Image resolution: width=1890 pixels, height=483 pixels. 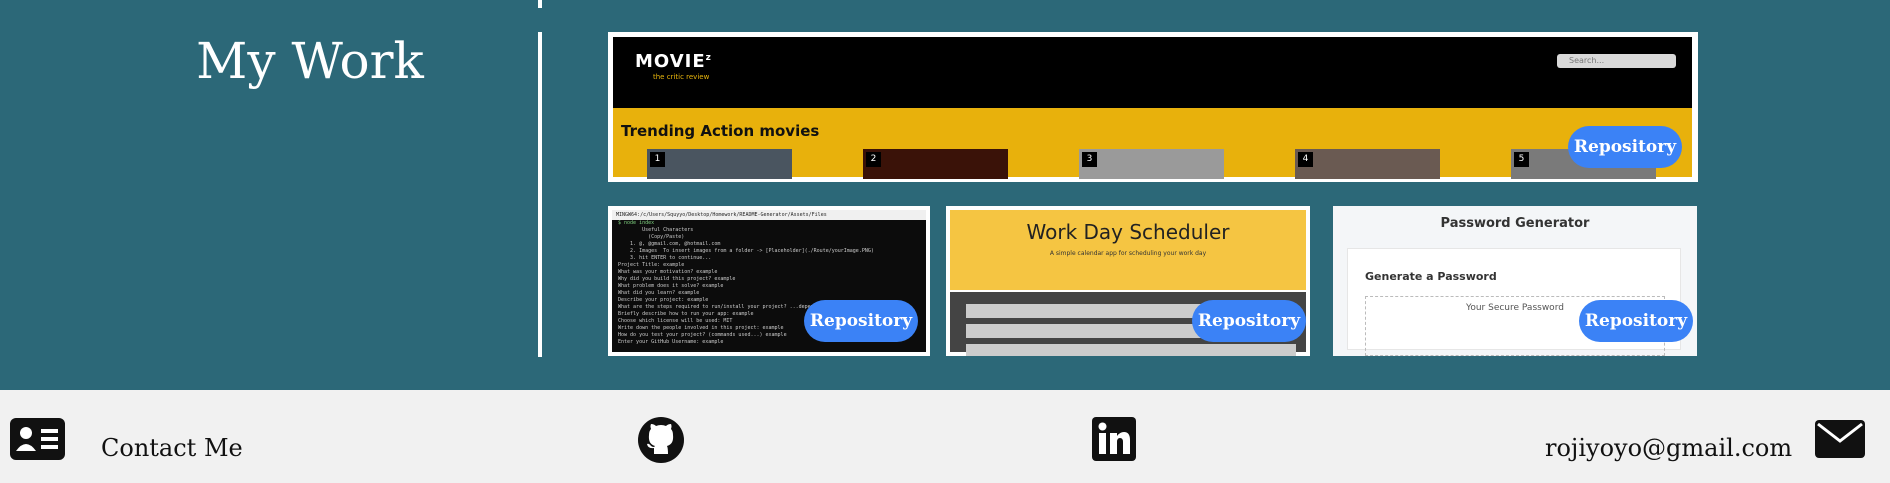 I want to click on password-title: Password Generator, so click(x=1515, y=223).